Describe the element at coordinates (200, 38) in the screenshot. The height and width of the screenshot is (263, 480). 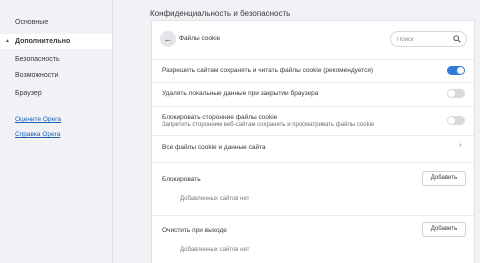
I see `subpage-title: Файлы cookie` at that location.